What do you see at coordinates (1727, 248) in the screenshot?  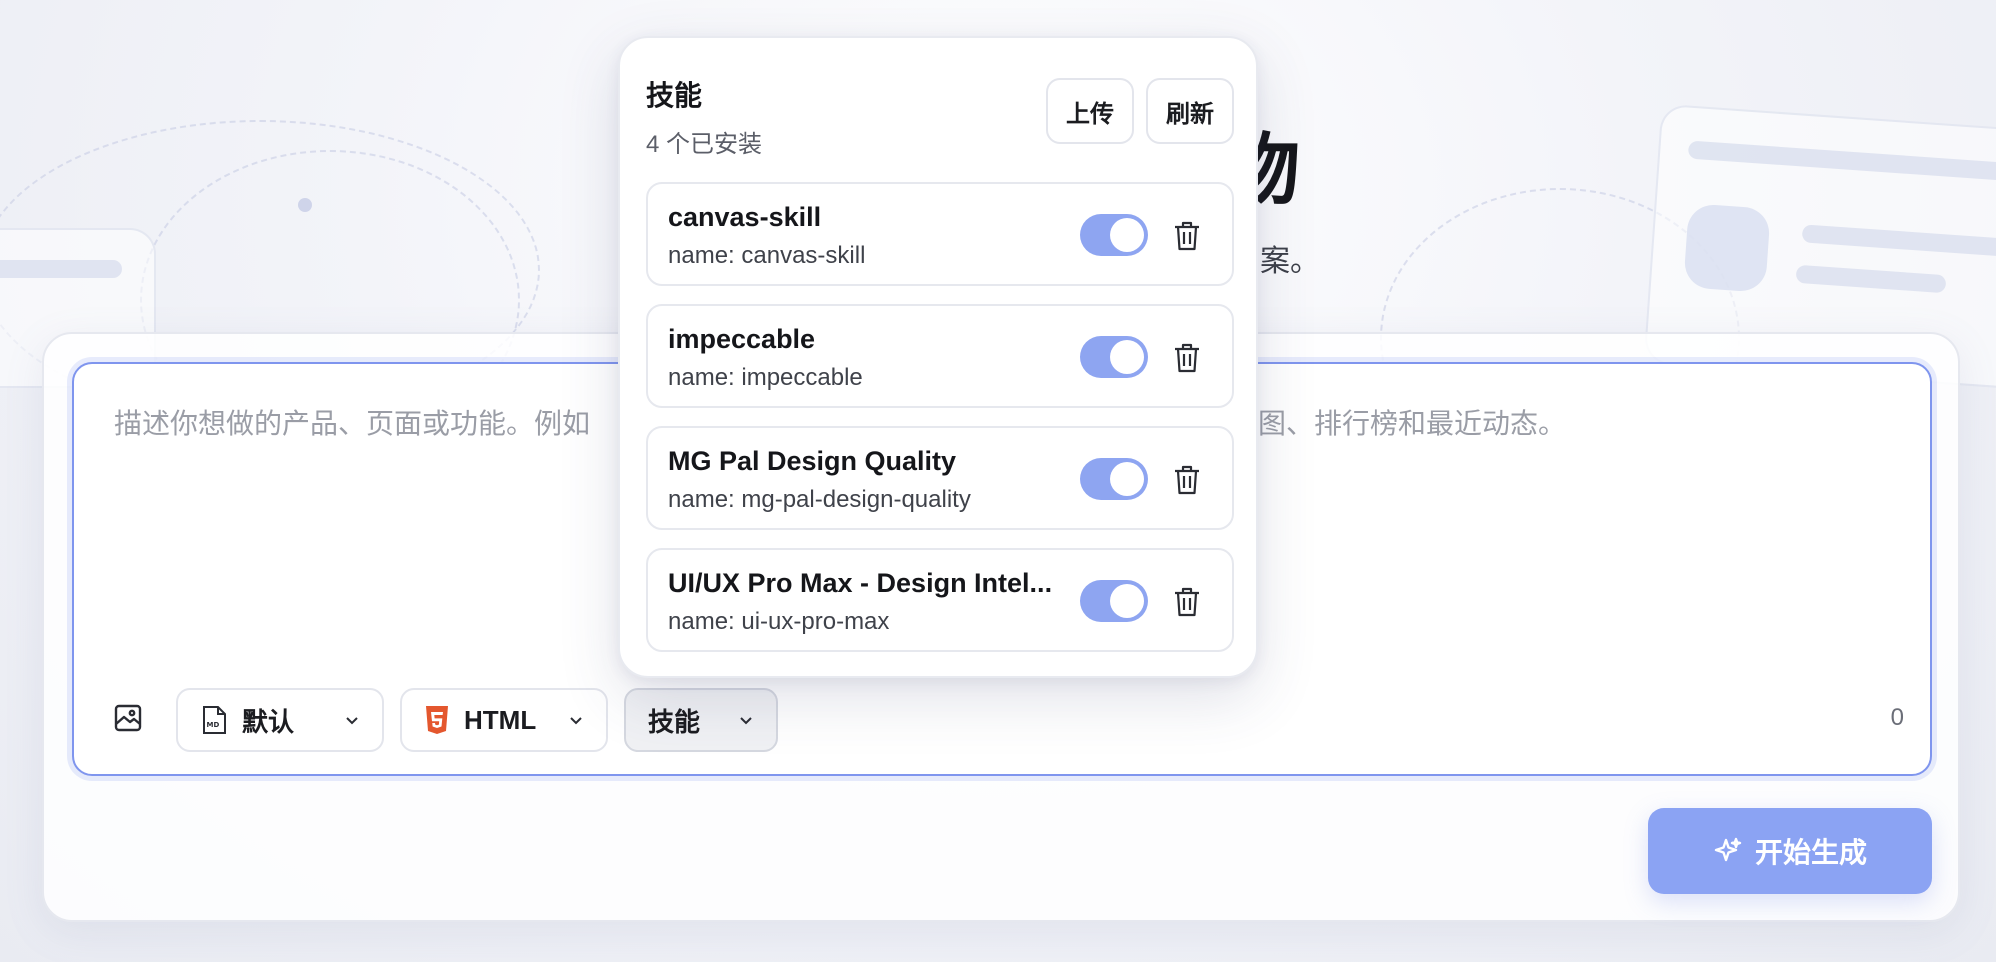 I see `decorative-card` at bounding box center [1727, 248].